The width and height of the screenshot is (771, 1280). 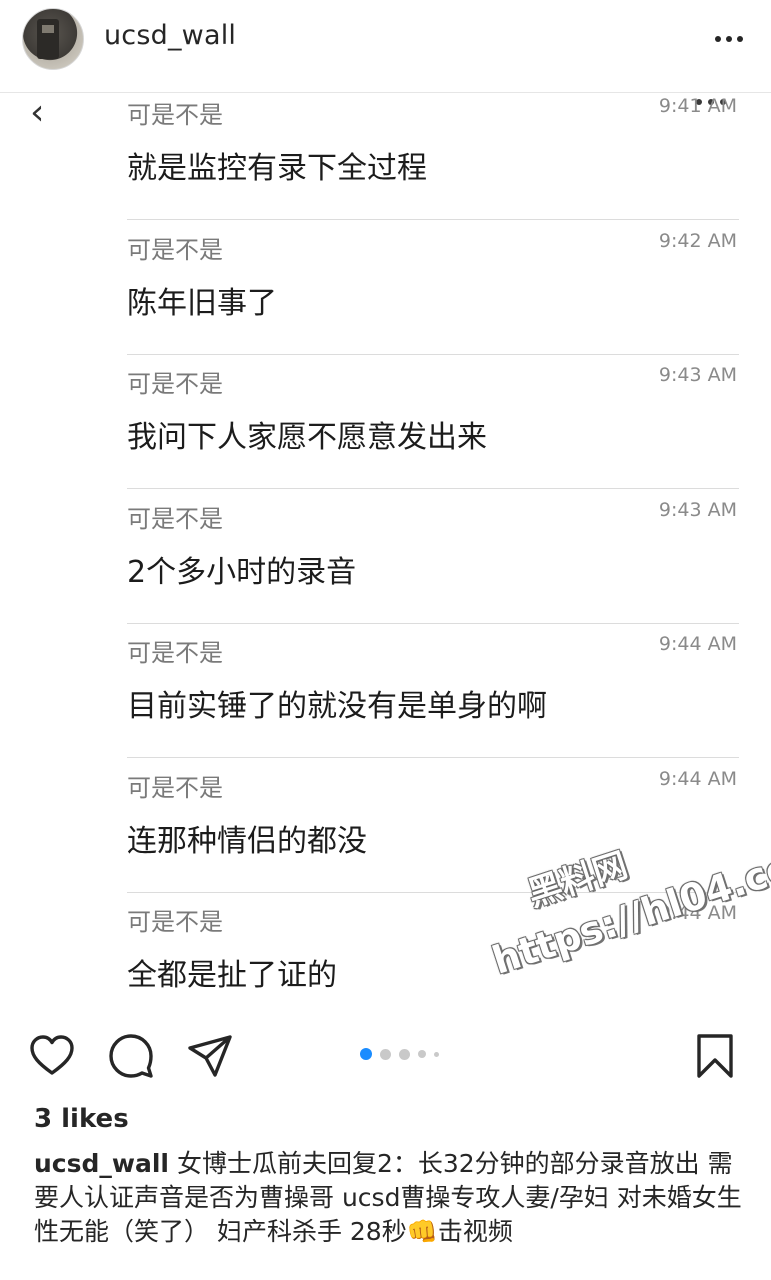 I want to click on message-text: 我问下人家愿不愿意发出来, so click(x=307, y=437).